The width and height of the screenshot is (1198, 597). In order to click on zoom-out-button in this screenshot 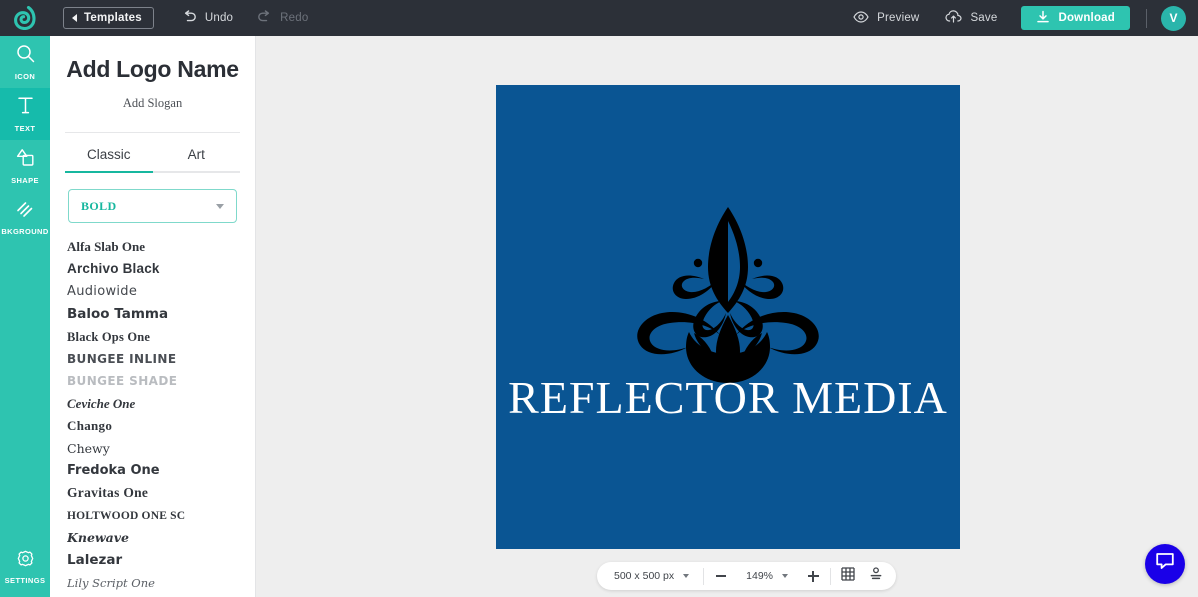, I will do `click(721, 576)`.